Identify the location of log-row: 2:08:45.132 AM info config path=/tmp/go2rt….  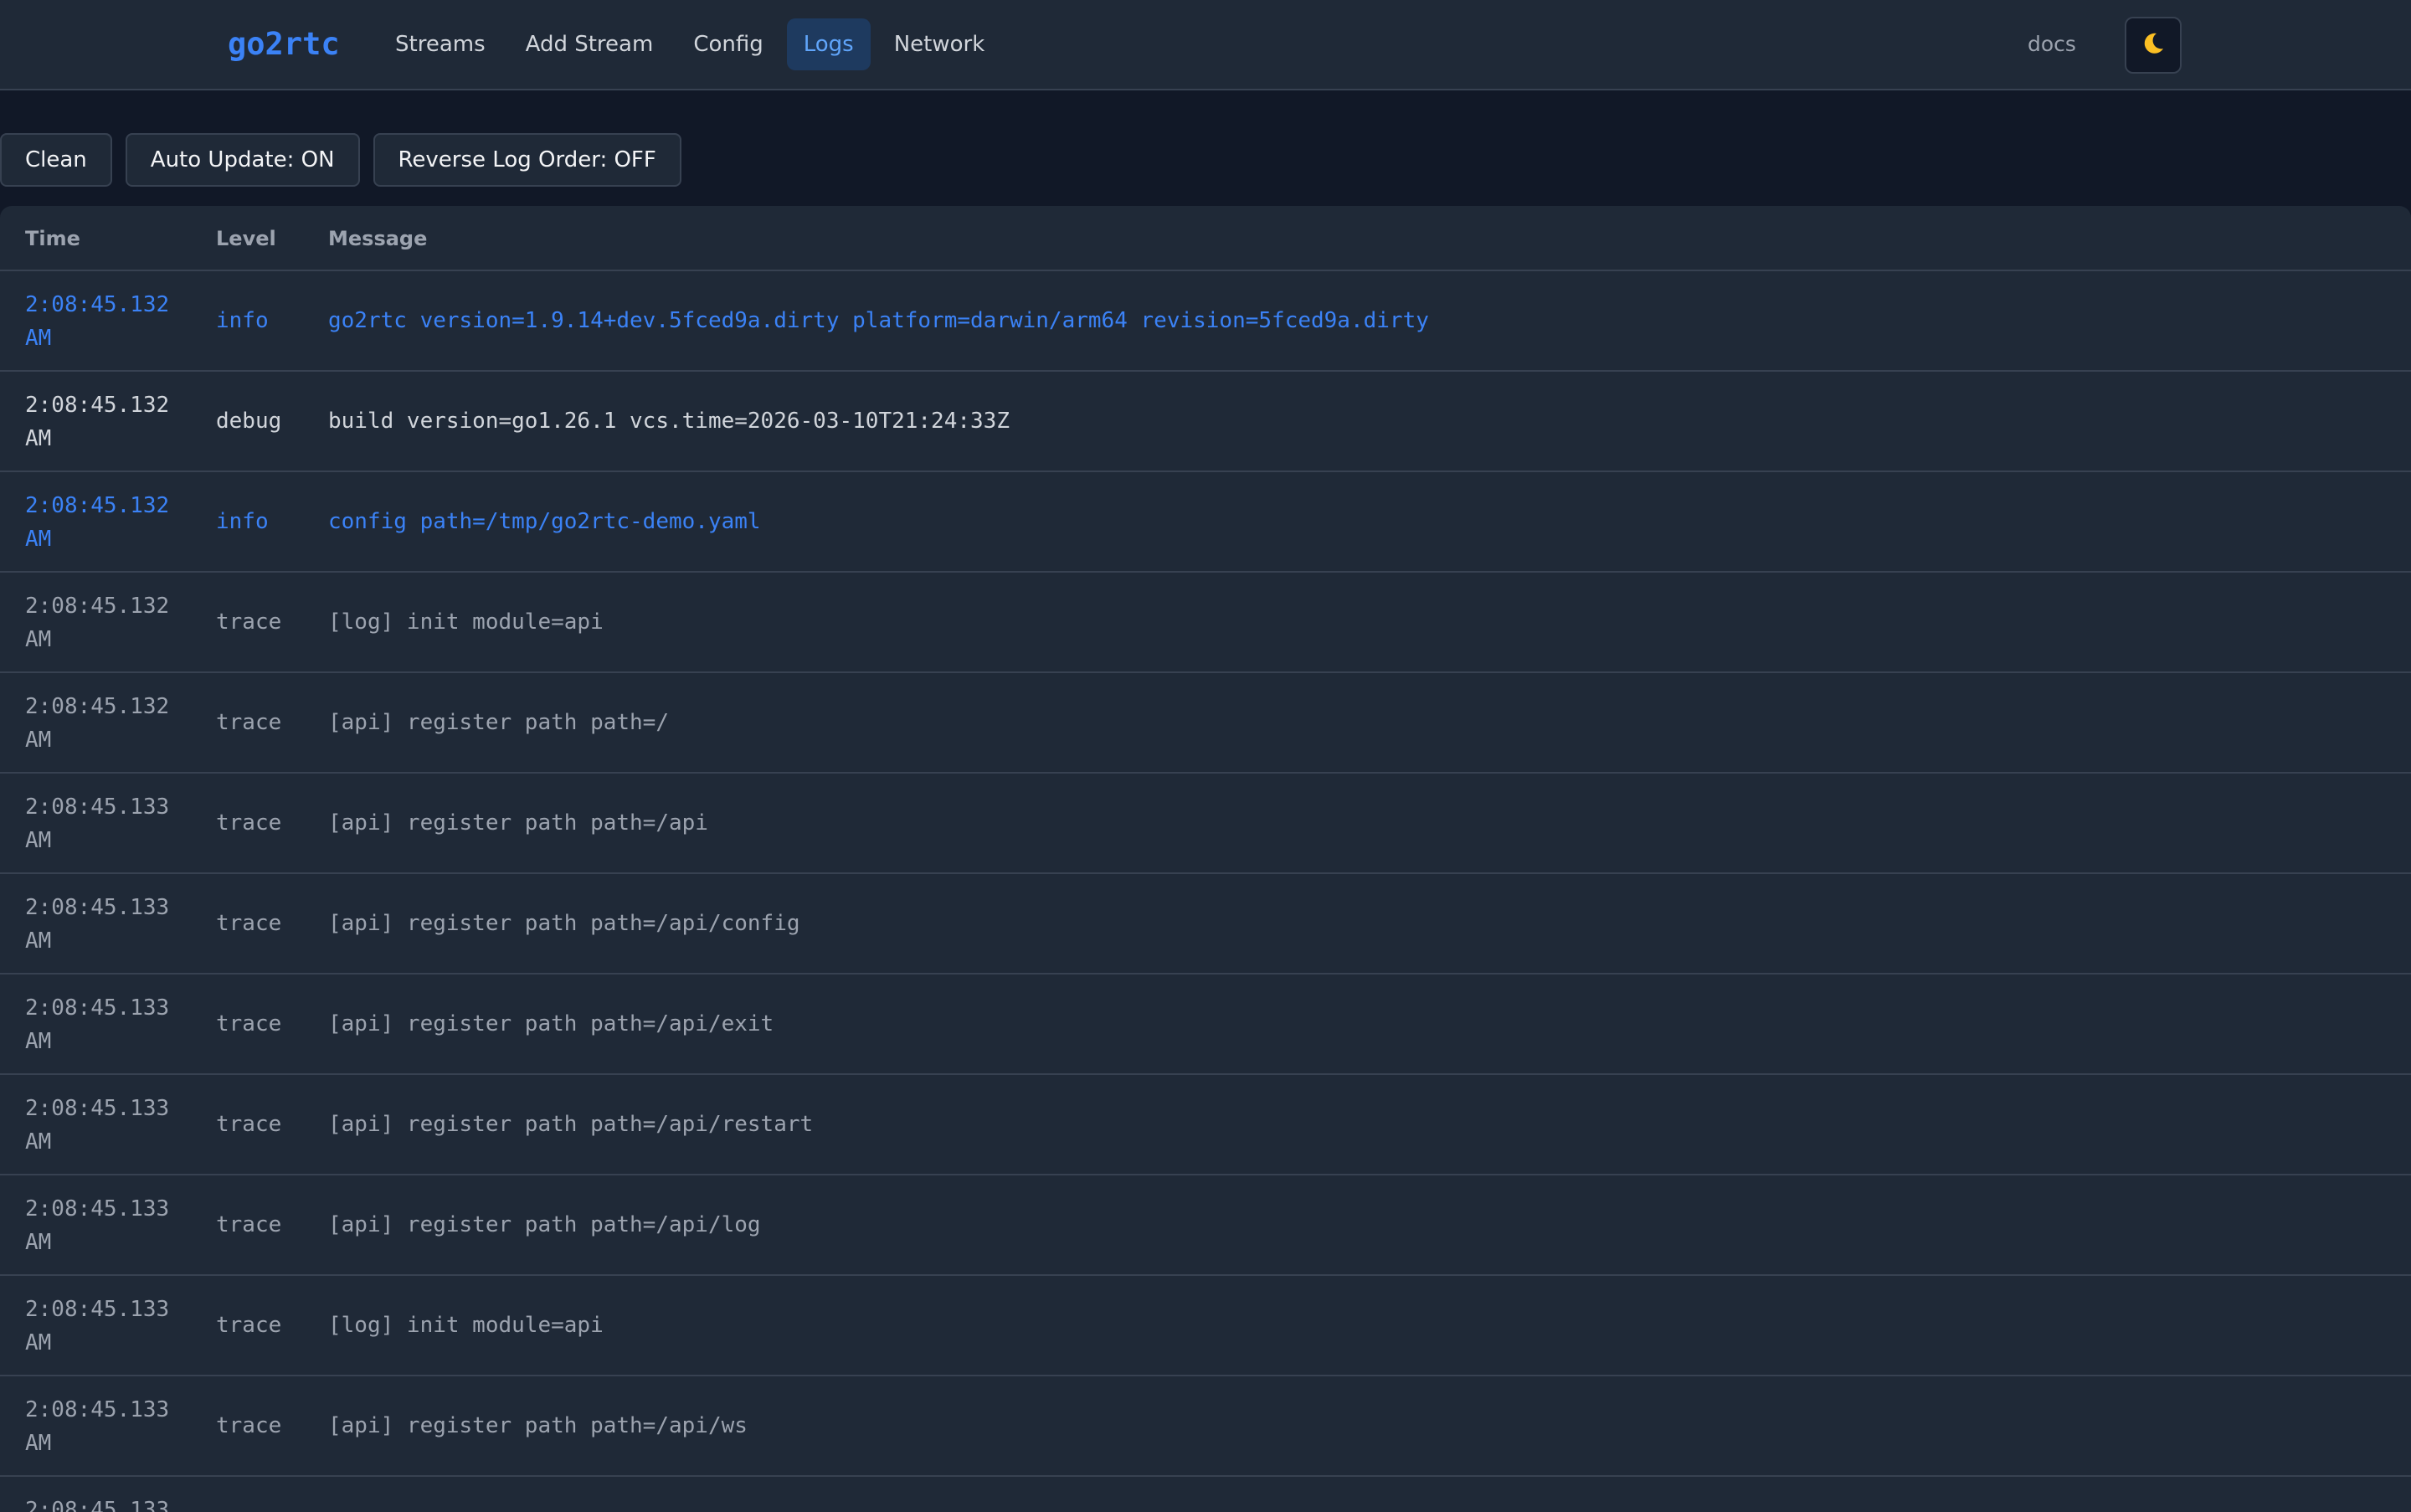
(1205, 522).